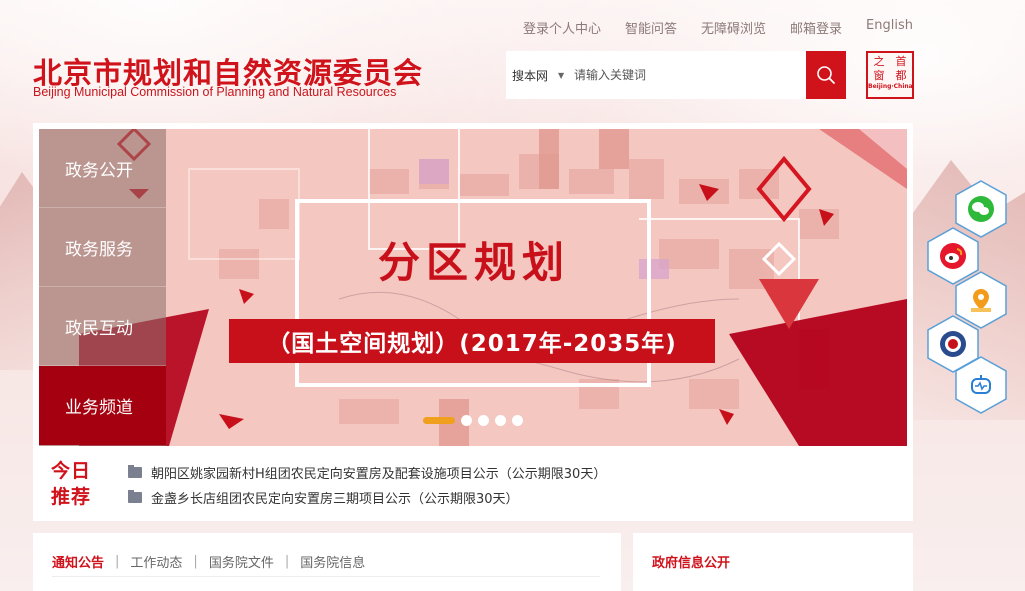 Image resolution: width=1025 pixels, height=591 pixels. I want to click on login-link: 登录个人中心, so click(562, 27).